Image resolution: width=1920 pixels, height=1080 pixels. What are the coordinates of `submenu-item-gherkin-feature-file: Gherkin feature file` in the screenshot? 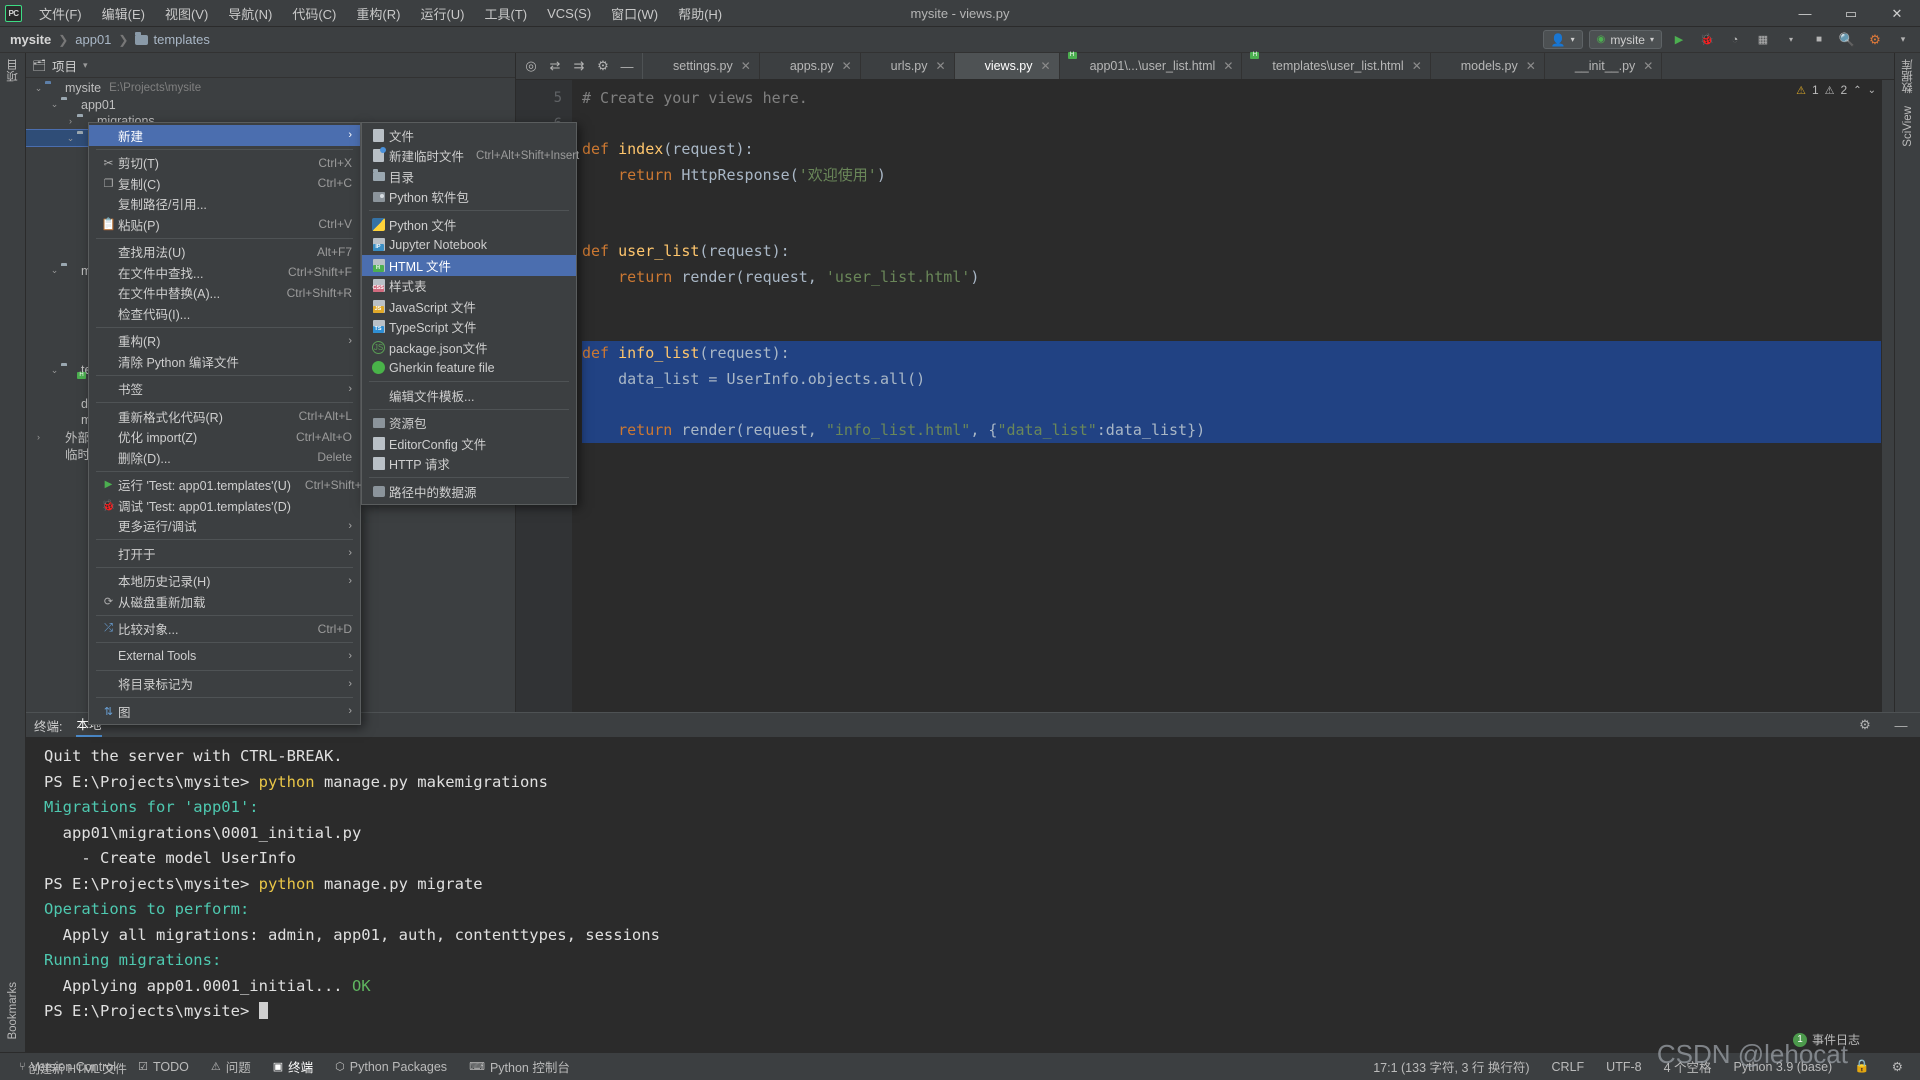 It's located at (469, 368).